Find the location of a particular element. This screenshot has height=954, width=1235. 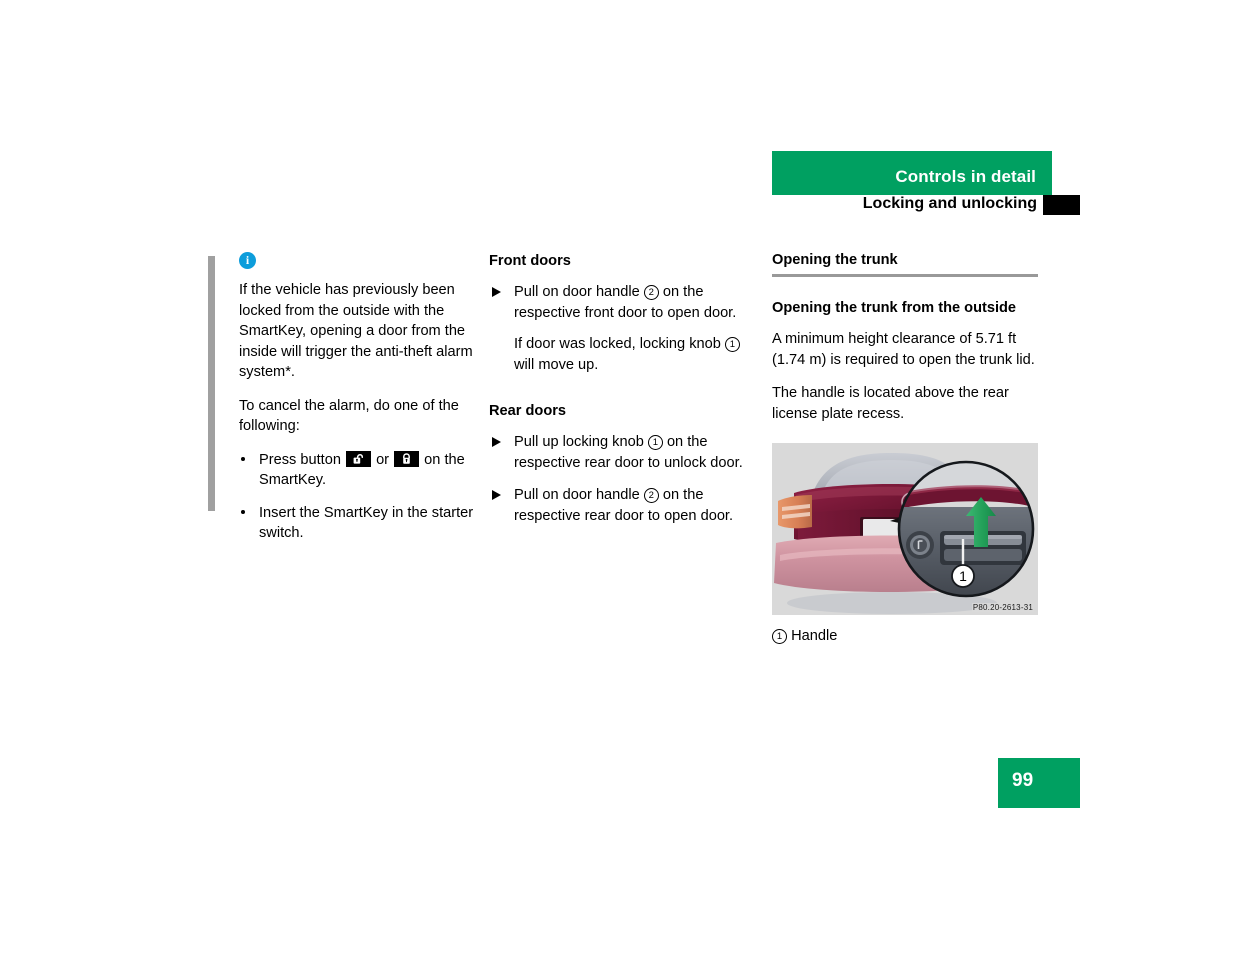

rear-doors-heading: Rear doors is located at coordinates (528, 411).